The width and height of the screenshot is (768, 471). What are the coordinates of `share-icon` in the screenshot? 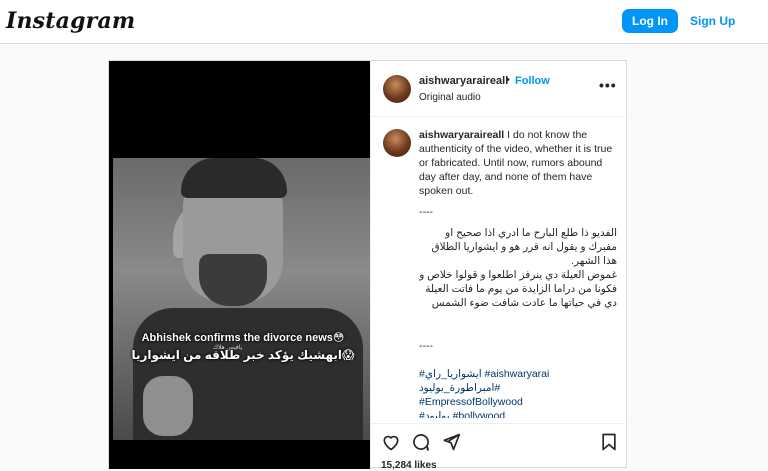 It's located at (451, 442).